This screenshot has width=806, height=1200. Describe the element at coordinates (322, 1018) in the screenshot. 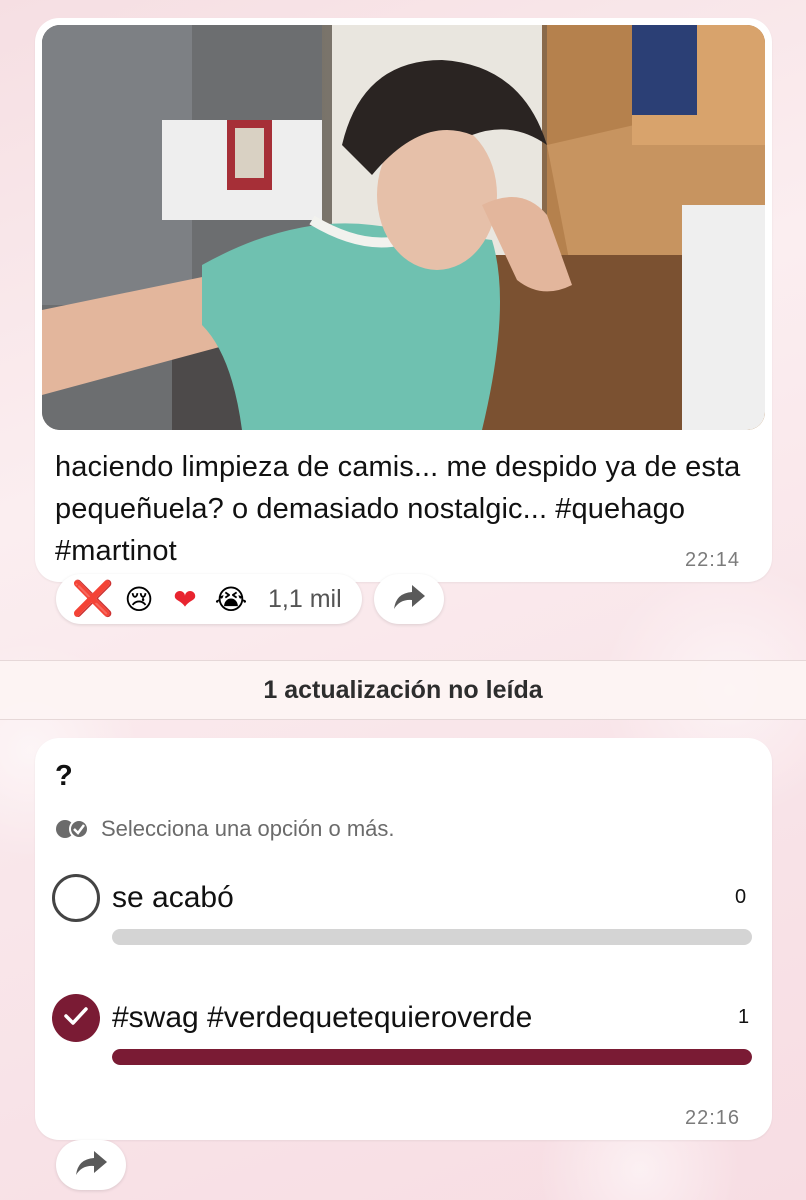

I see `poll-option-2-label: #swag #verdequetequieroverde` at that location.